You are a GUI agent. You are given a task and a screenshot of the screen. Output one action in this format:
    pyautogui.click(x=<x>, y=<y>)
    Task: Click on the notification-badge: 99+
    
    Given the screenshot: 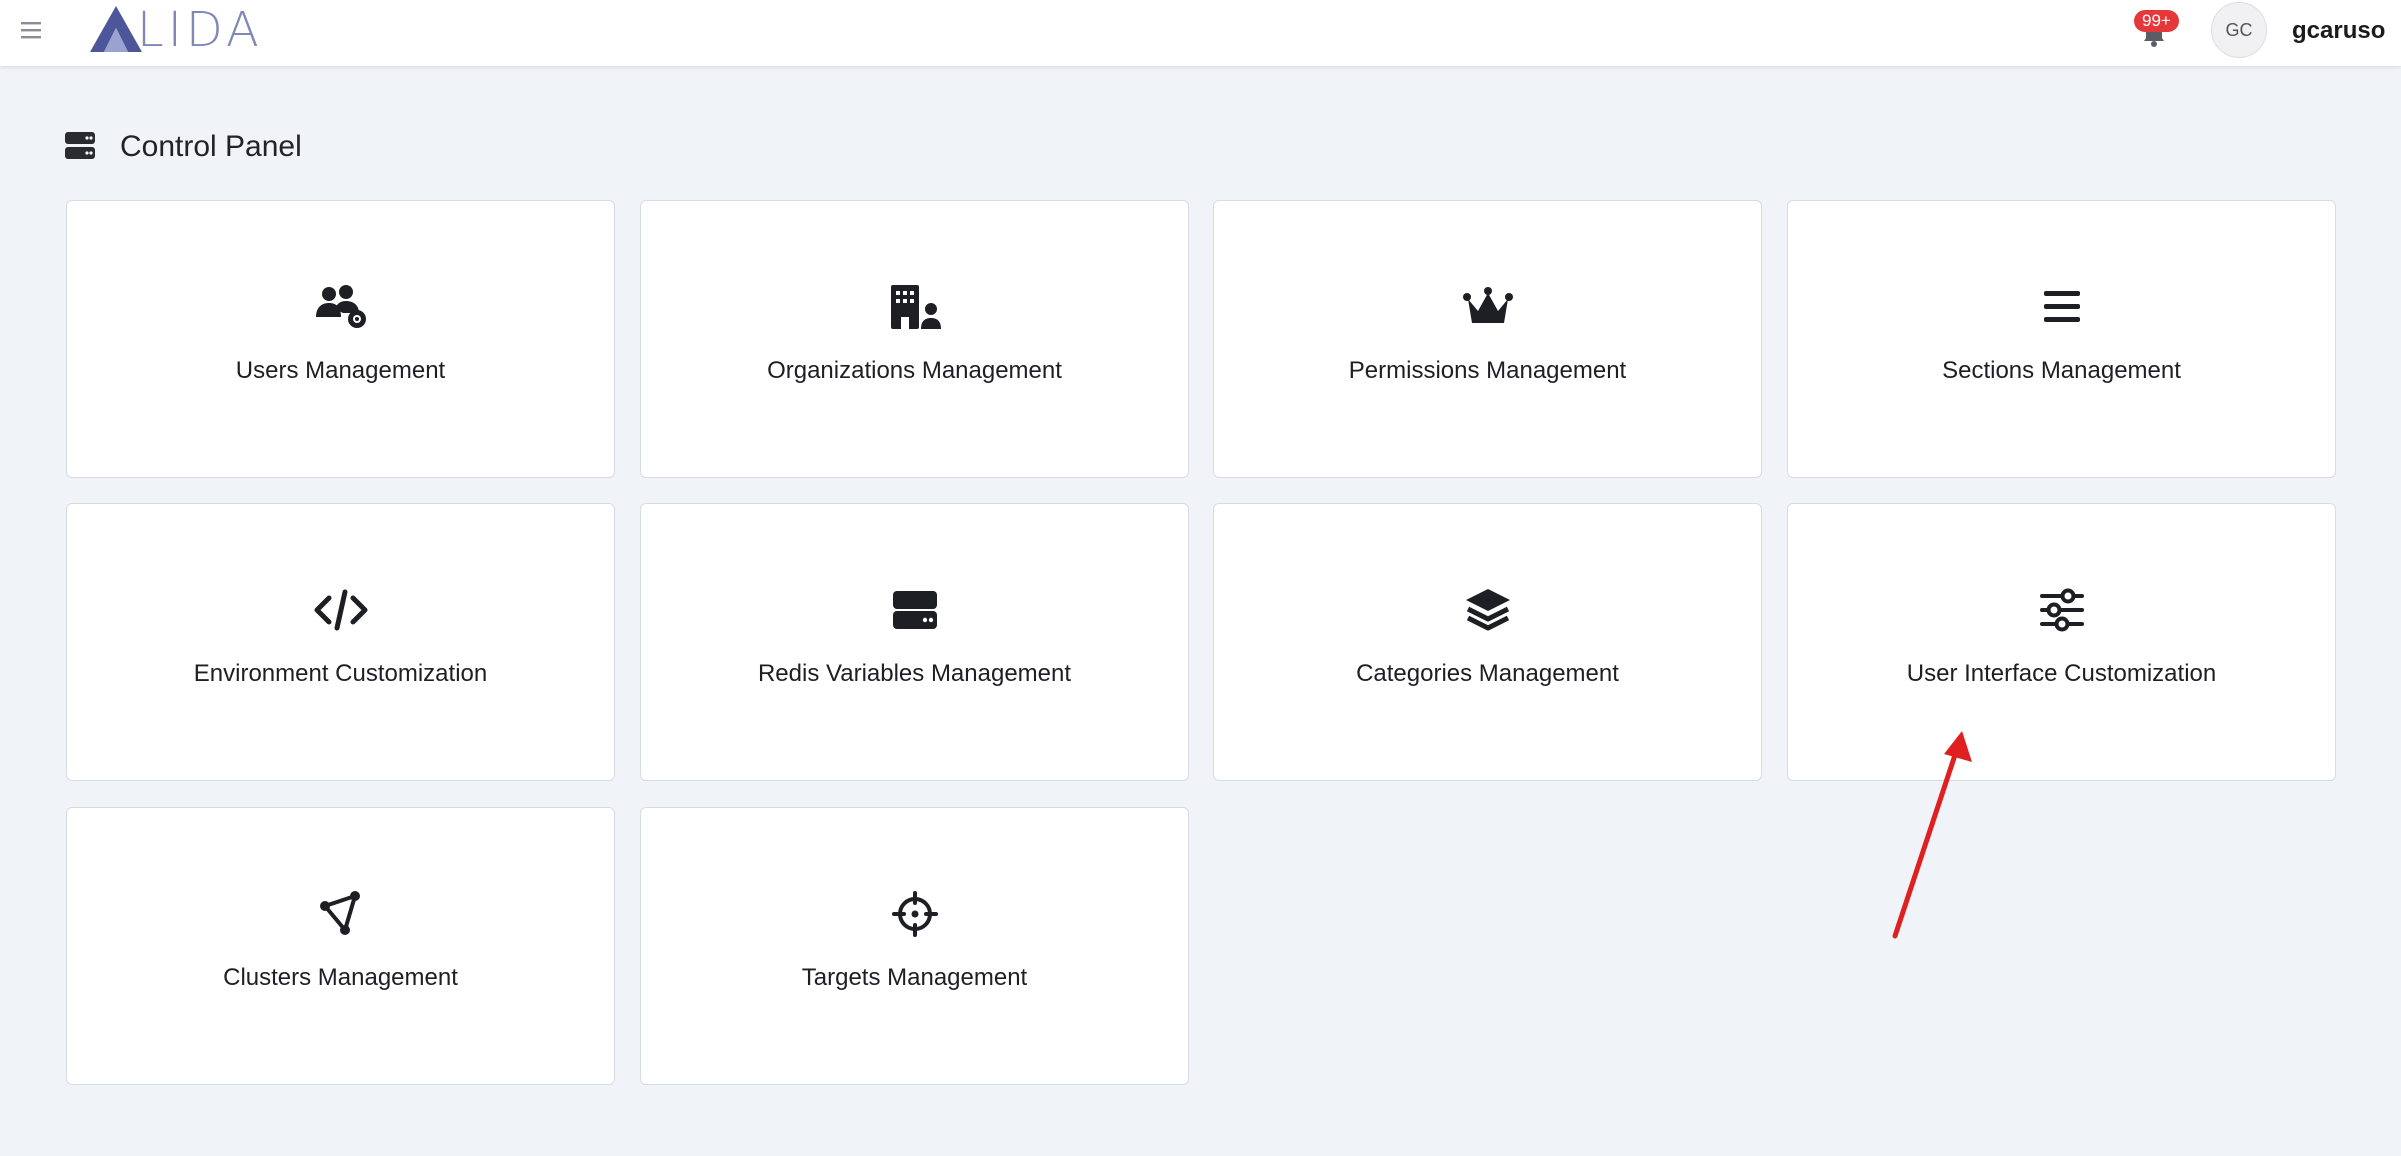 What is the action you would take?
    pyautogui.click(x=2156, y=21)
    